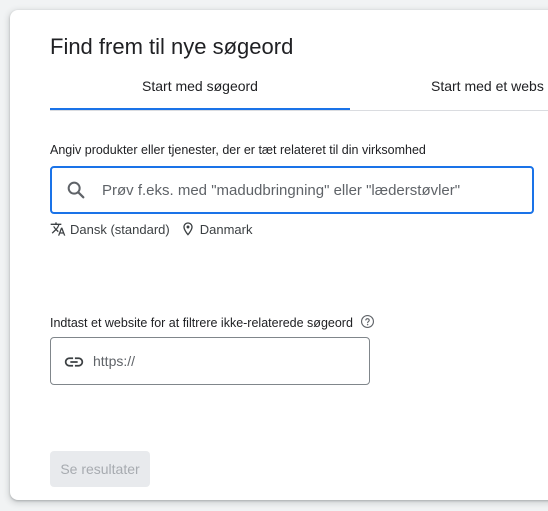  I want to click on website-input-container, so click(210, 361).